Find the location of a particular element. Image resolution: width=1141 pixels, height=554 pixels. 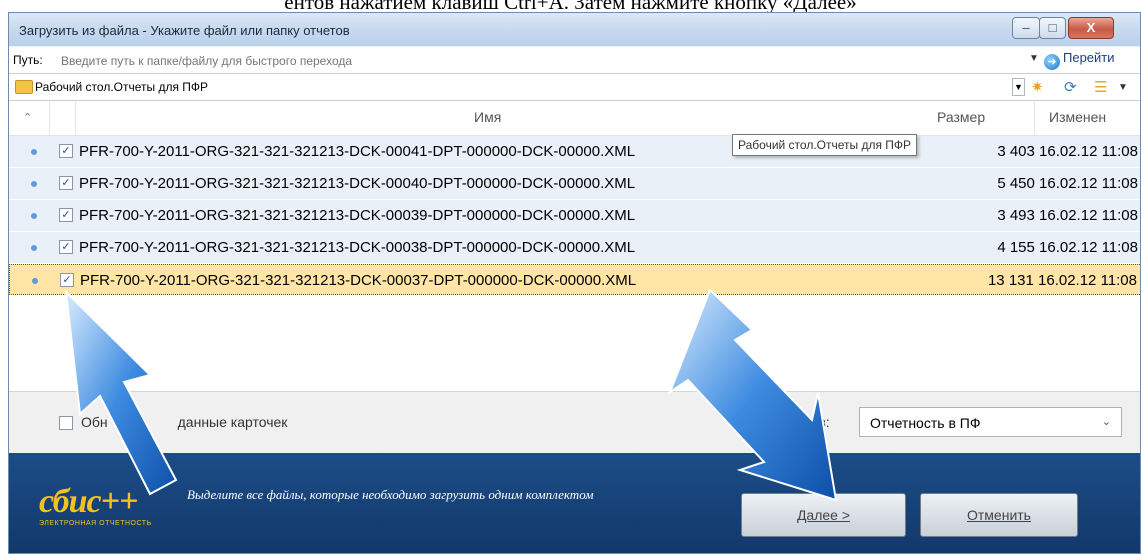

folder-dropdown-icon: ▼ is located at coordinates (1018, 87).